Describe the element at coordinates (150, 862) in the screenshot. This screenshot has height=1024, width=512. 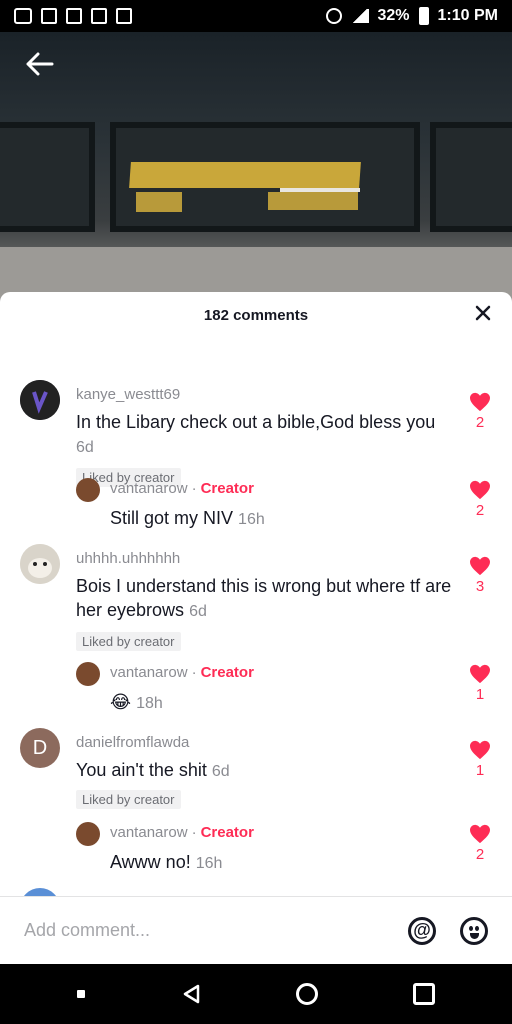
I see `reply-body: Awww no!` at that location.